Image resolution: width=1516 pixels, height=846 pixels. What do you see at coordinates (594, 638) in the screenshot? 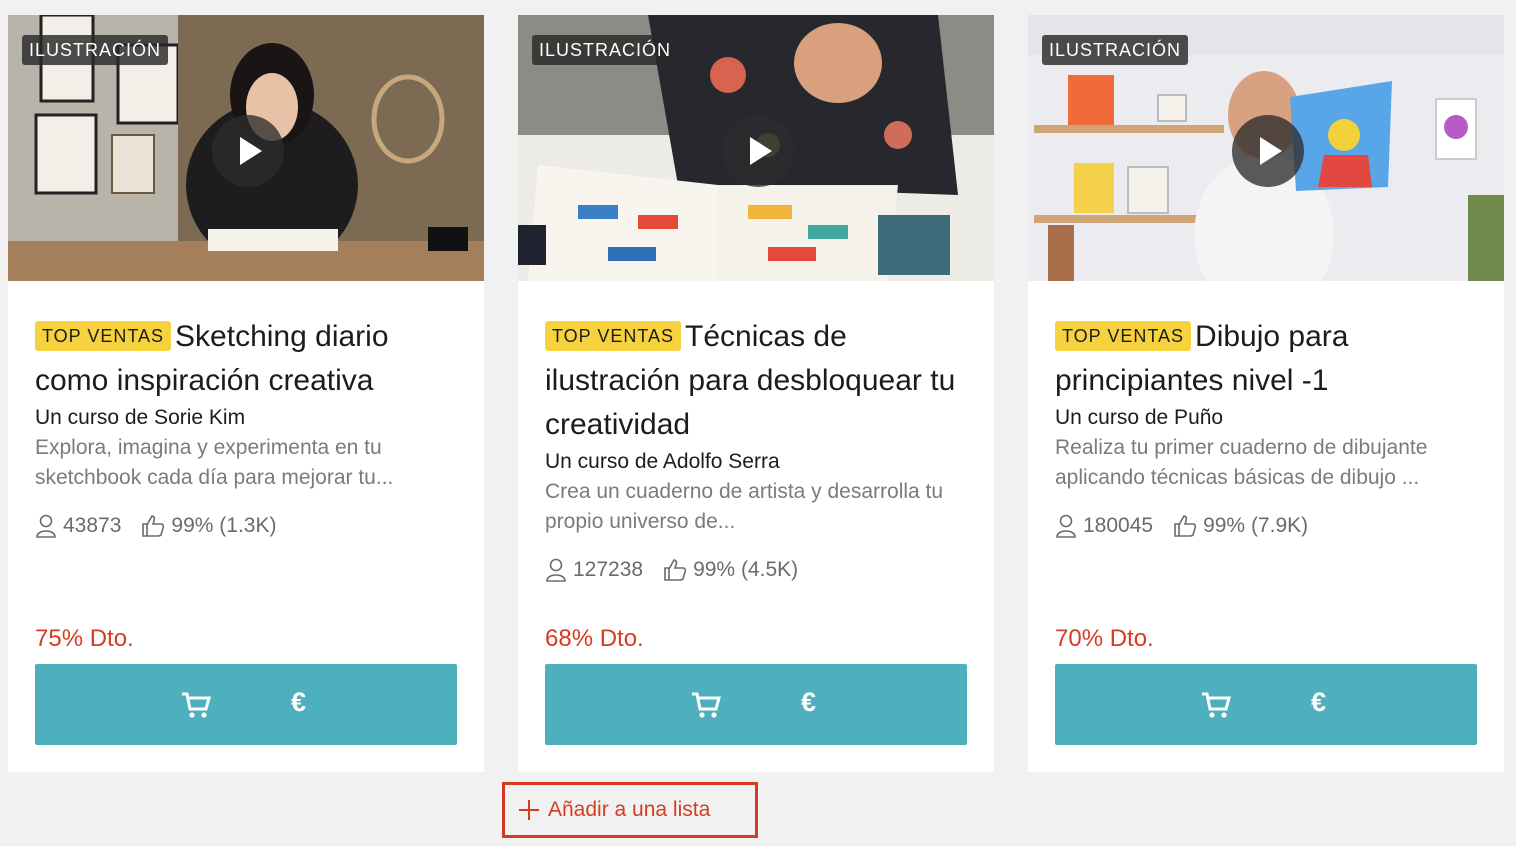
I see `discount-label: 68% Dto.` at bounding box center [594, 638].